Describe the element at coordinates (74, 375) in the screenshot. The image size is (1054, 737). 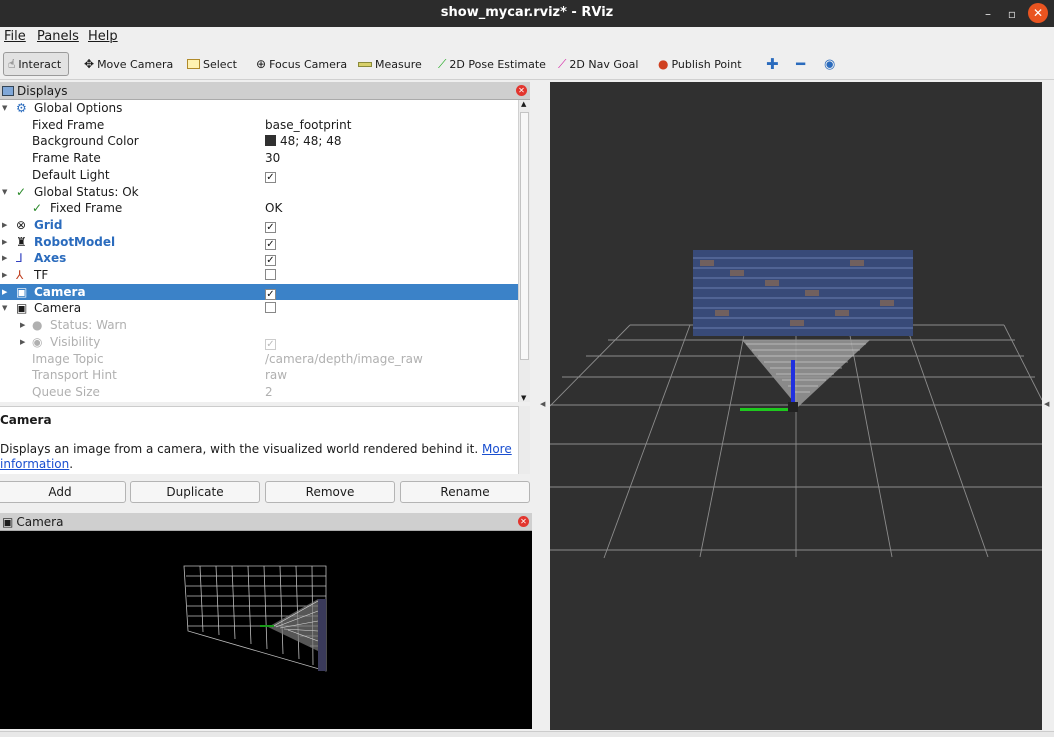
I see `transport-hint-label: Transport Hint` at that location.